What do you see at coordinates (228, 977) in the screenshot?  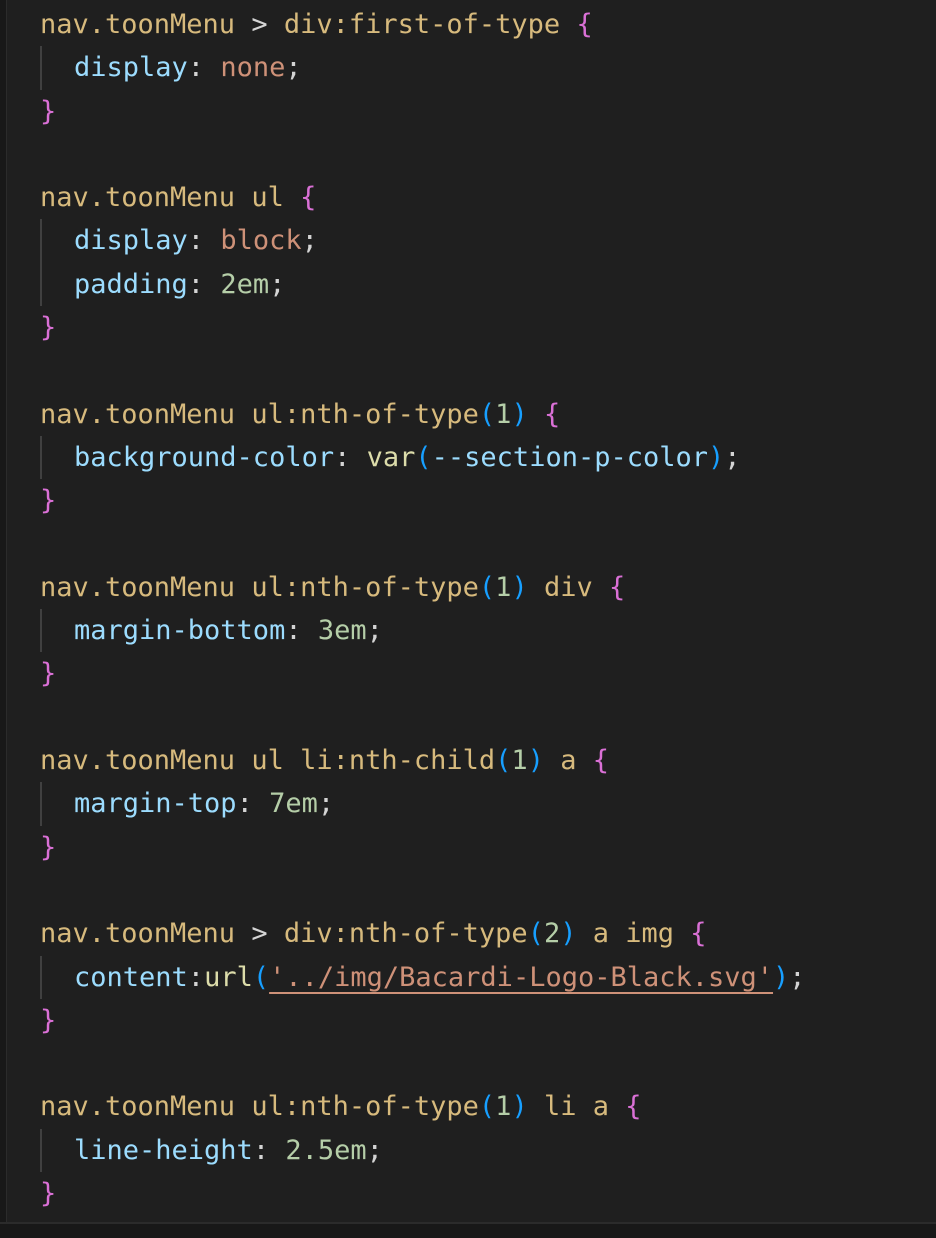 I see `function-url: url` at bounding box center [228, 977].